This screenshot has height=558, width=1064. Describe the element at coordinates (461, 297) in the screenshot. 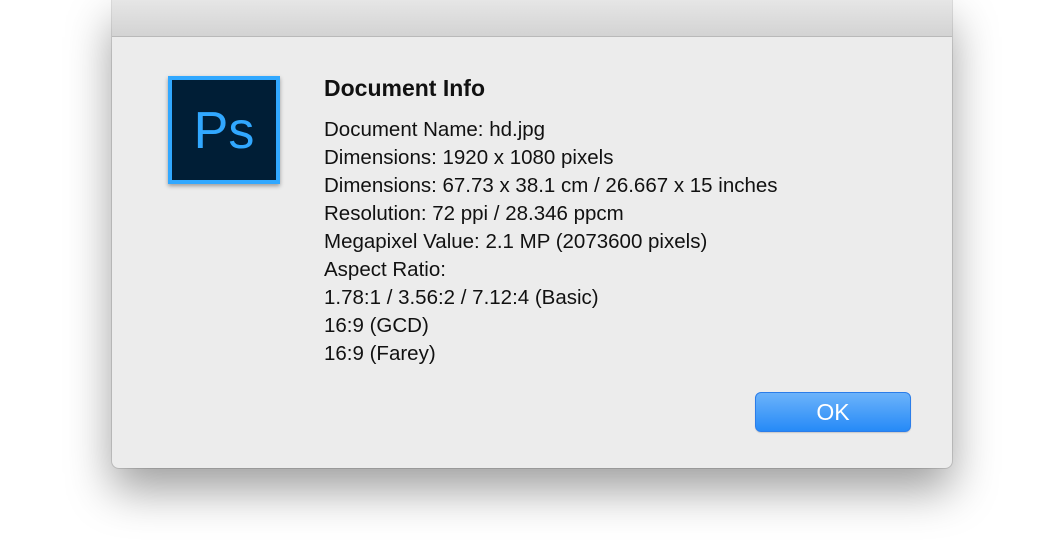

I see `info-line-aspect-basic: 1.78:1 / 3.56:2 / 7.12:4 (Basic)` at that location.